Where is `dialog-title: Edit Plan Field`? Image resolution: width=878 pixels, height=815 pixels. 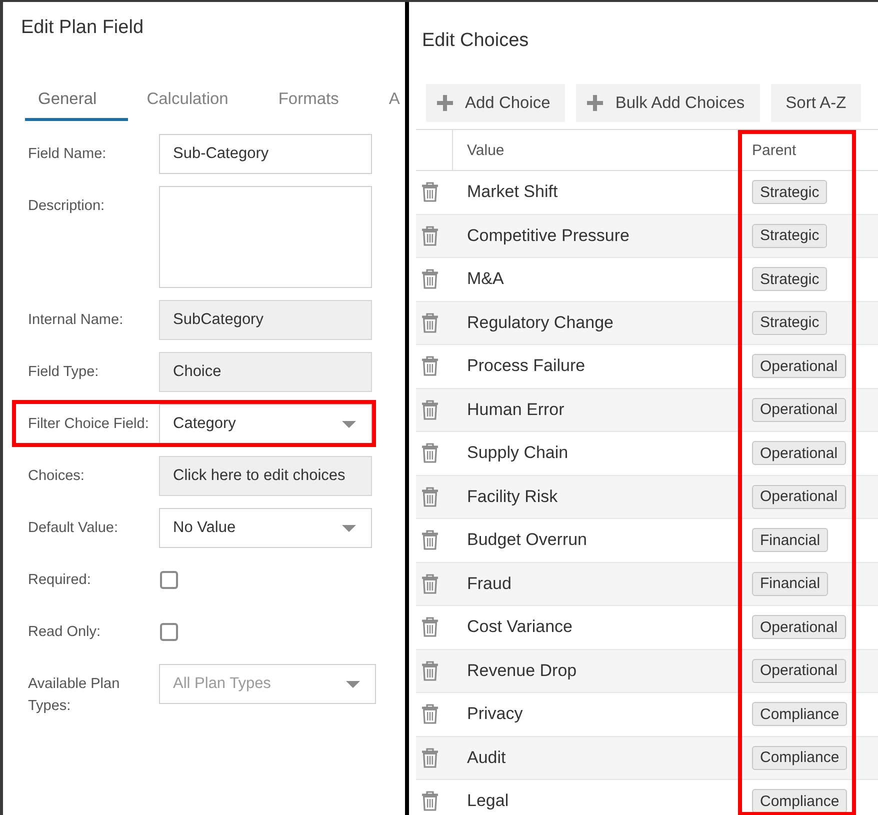
dialog-title: Edit Plan Field is located at coordinates (82, 28).